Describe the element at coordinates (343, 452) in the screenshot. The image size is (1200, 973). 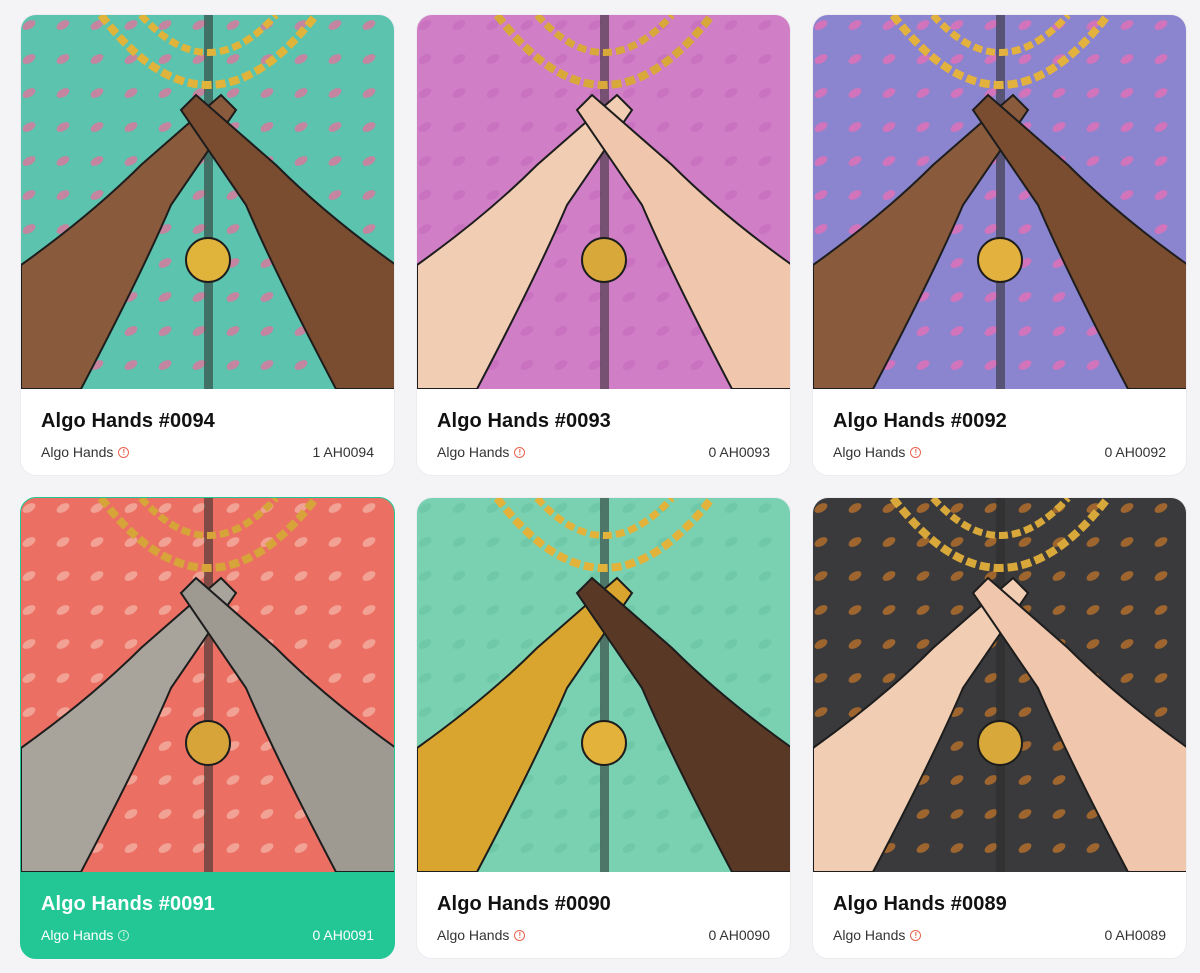
I see `asset-amount: 1 AH0094` at that location.